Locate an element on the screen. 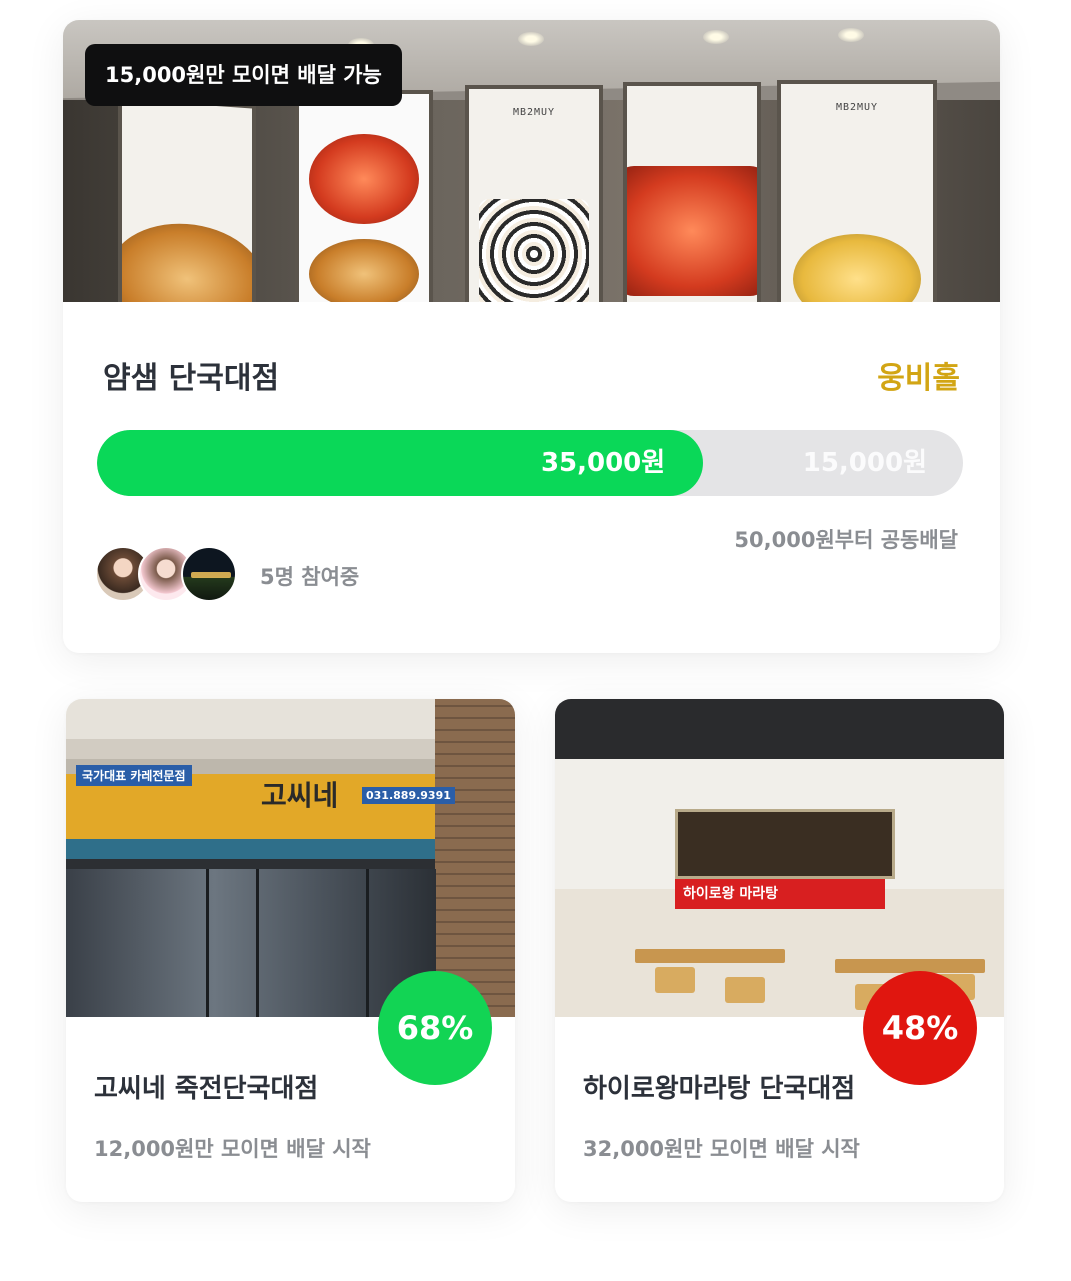 This screenshot has width=1071, height=1281. sign-brand: 고씨네 is located at coordinates (300, 795).